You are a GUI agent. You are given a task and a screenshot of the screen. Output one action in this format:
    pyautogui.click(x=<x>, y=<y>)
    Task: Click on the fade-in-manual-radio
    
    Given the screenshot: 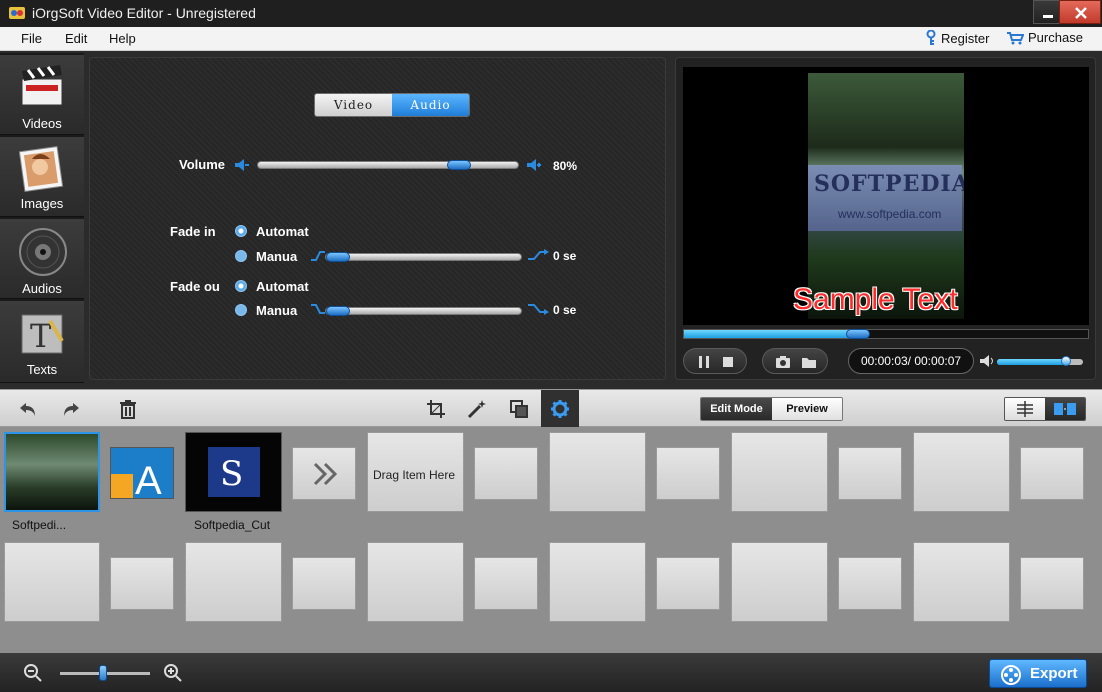 What is the action you would take?
    pyautogui.click(x=241, y=256)
    